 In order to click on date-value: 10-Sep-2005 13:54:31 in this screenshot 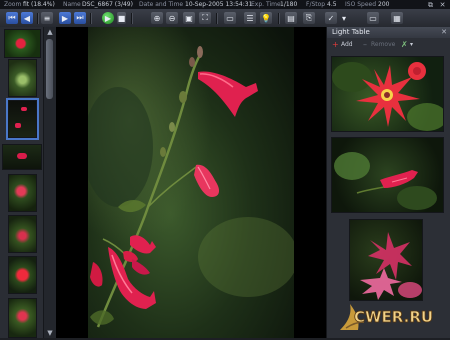, I will do `click(219, 4)`.